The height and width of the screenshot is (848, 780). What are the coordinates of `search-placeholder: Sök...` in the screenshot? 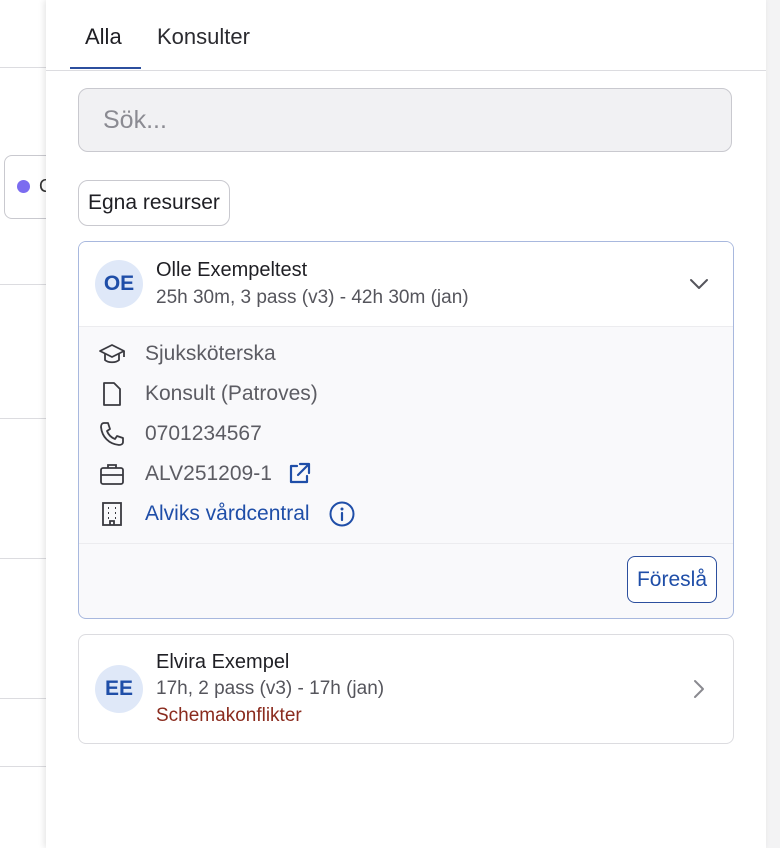 It's located at (135, 119).